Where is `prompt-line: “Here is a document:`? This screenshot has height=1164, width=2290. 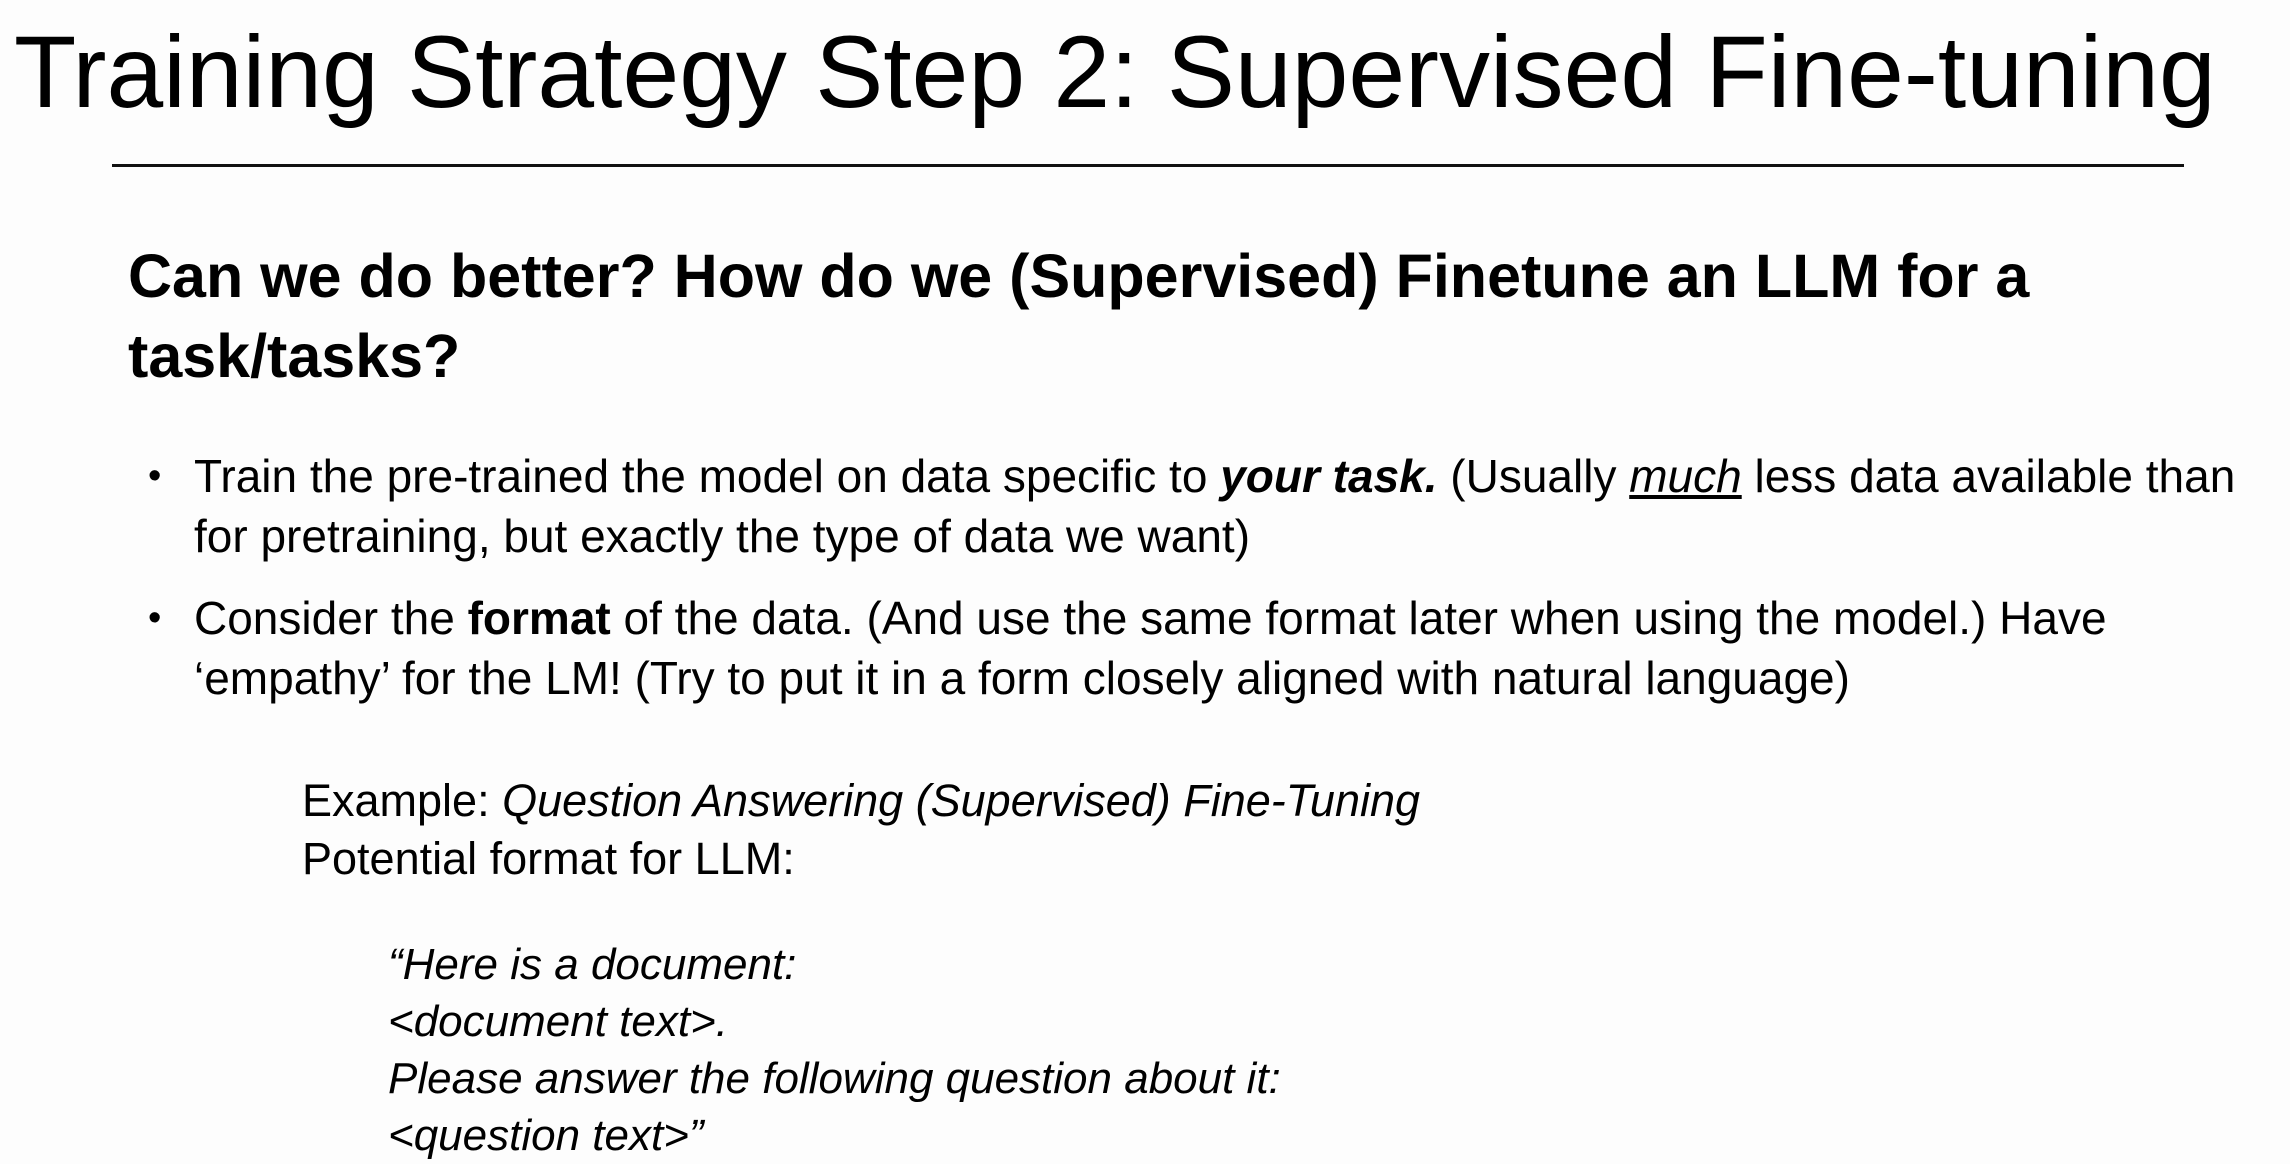 prompt-line: “Here is a document: is located at coordinates (592, 964).